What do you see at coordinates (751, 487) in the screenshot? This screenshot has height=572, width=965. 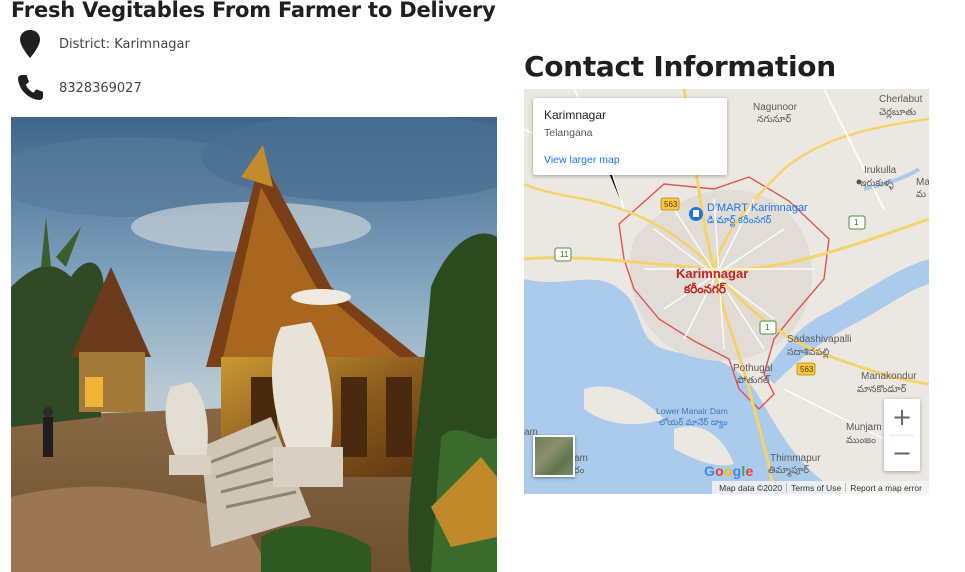 I see `map-data-text: Map data ©2020` at bounding box center [751, 487].